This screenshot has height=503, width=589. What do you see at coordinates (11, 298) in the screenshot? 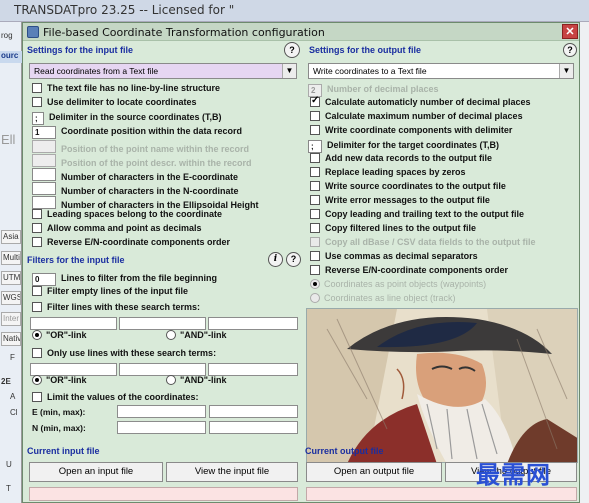
I see `bg-fragment: WGS` at bounding box center [11, 298].